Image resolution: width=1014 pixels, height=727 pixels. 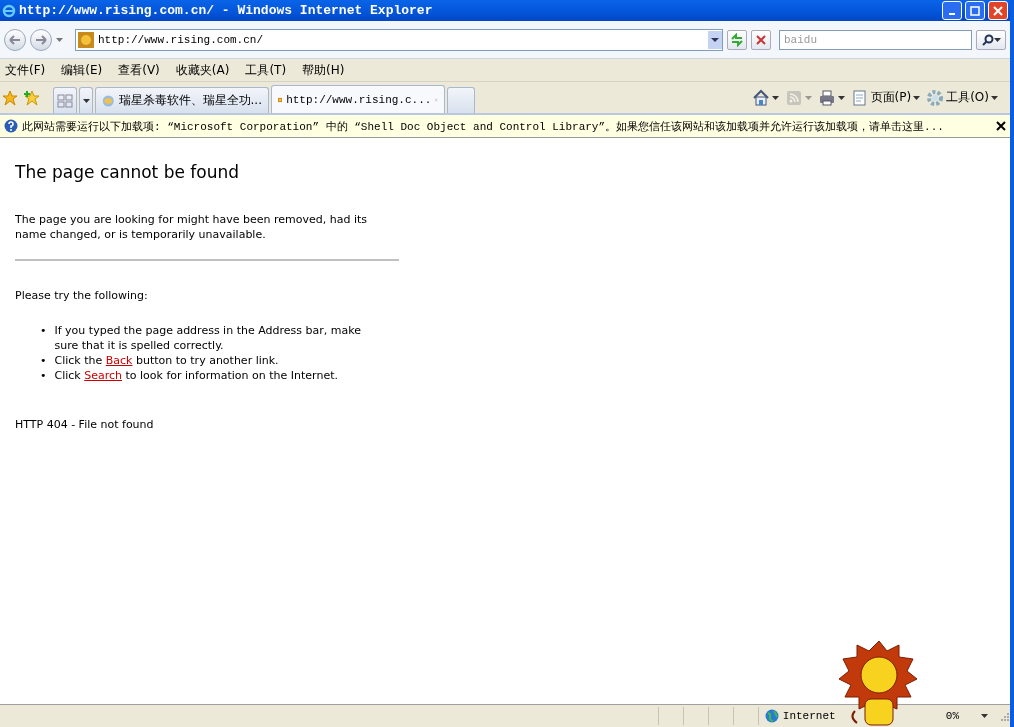 I want to click on menu-item: 收藏夹(A), so click(x=202, y=70).